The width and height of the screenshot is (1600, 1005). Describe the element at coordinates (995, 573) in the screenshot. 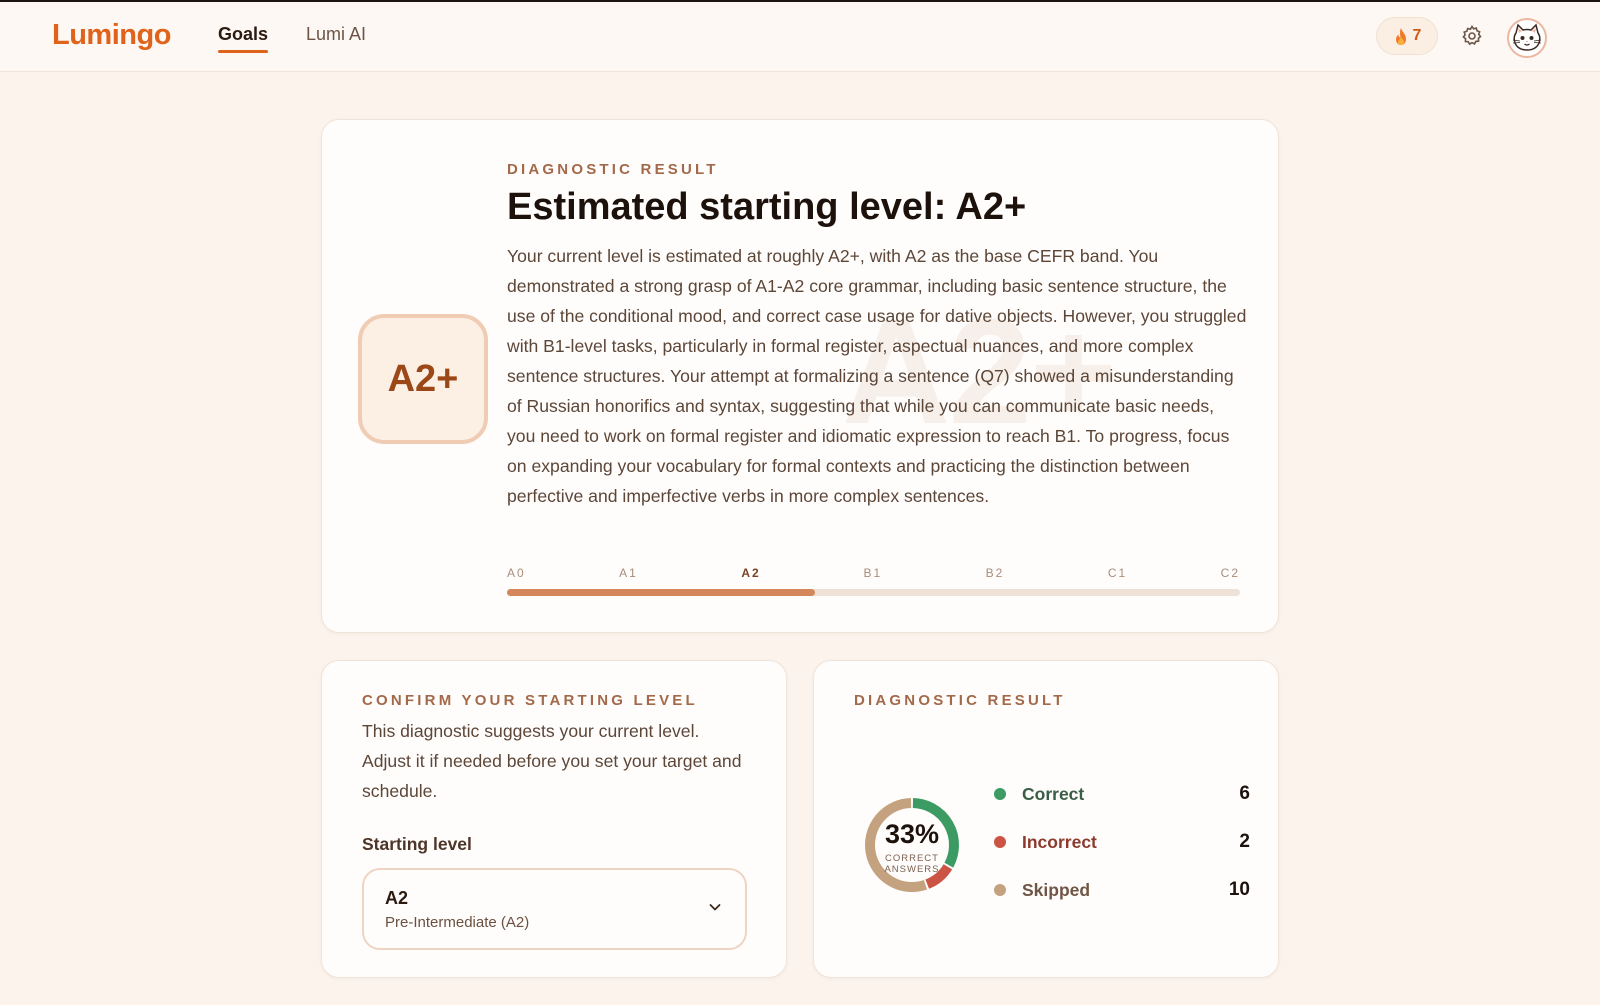

I see `scale-label-b2: B2` at that location.